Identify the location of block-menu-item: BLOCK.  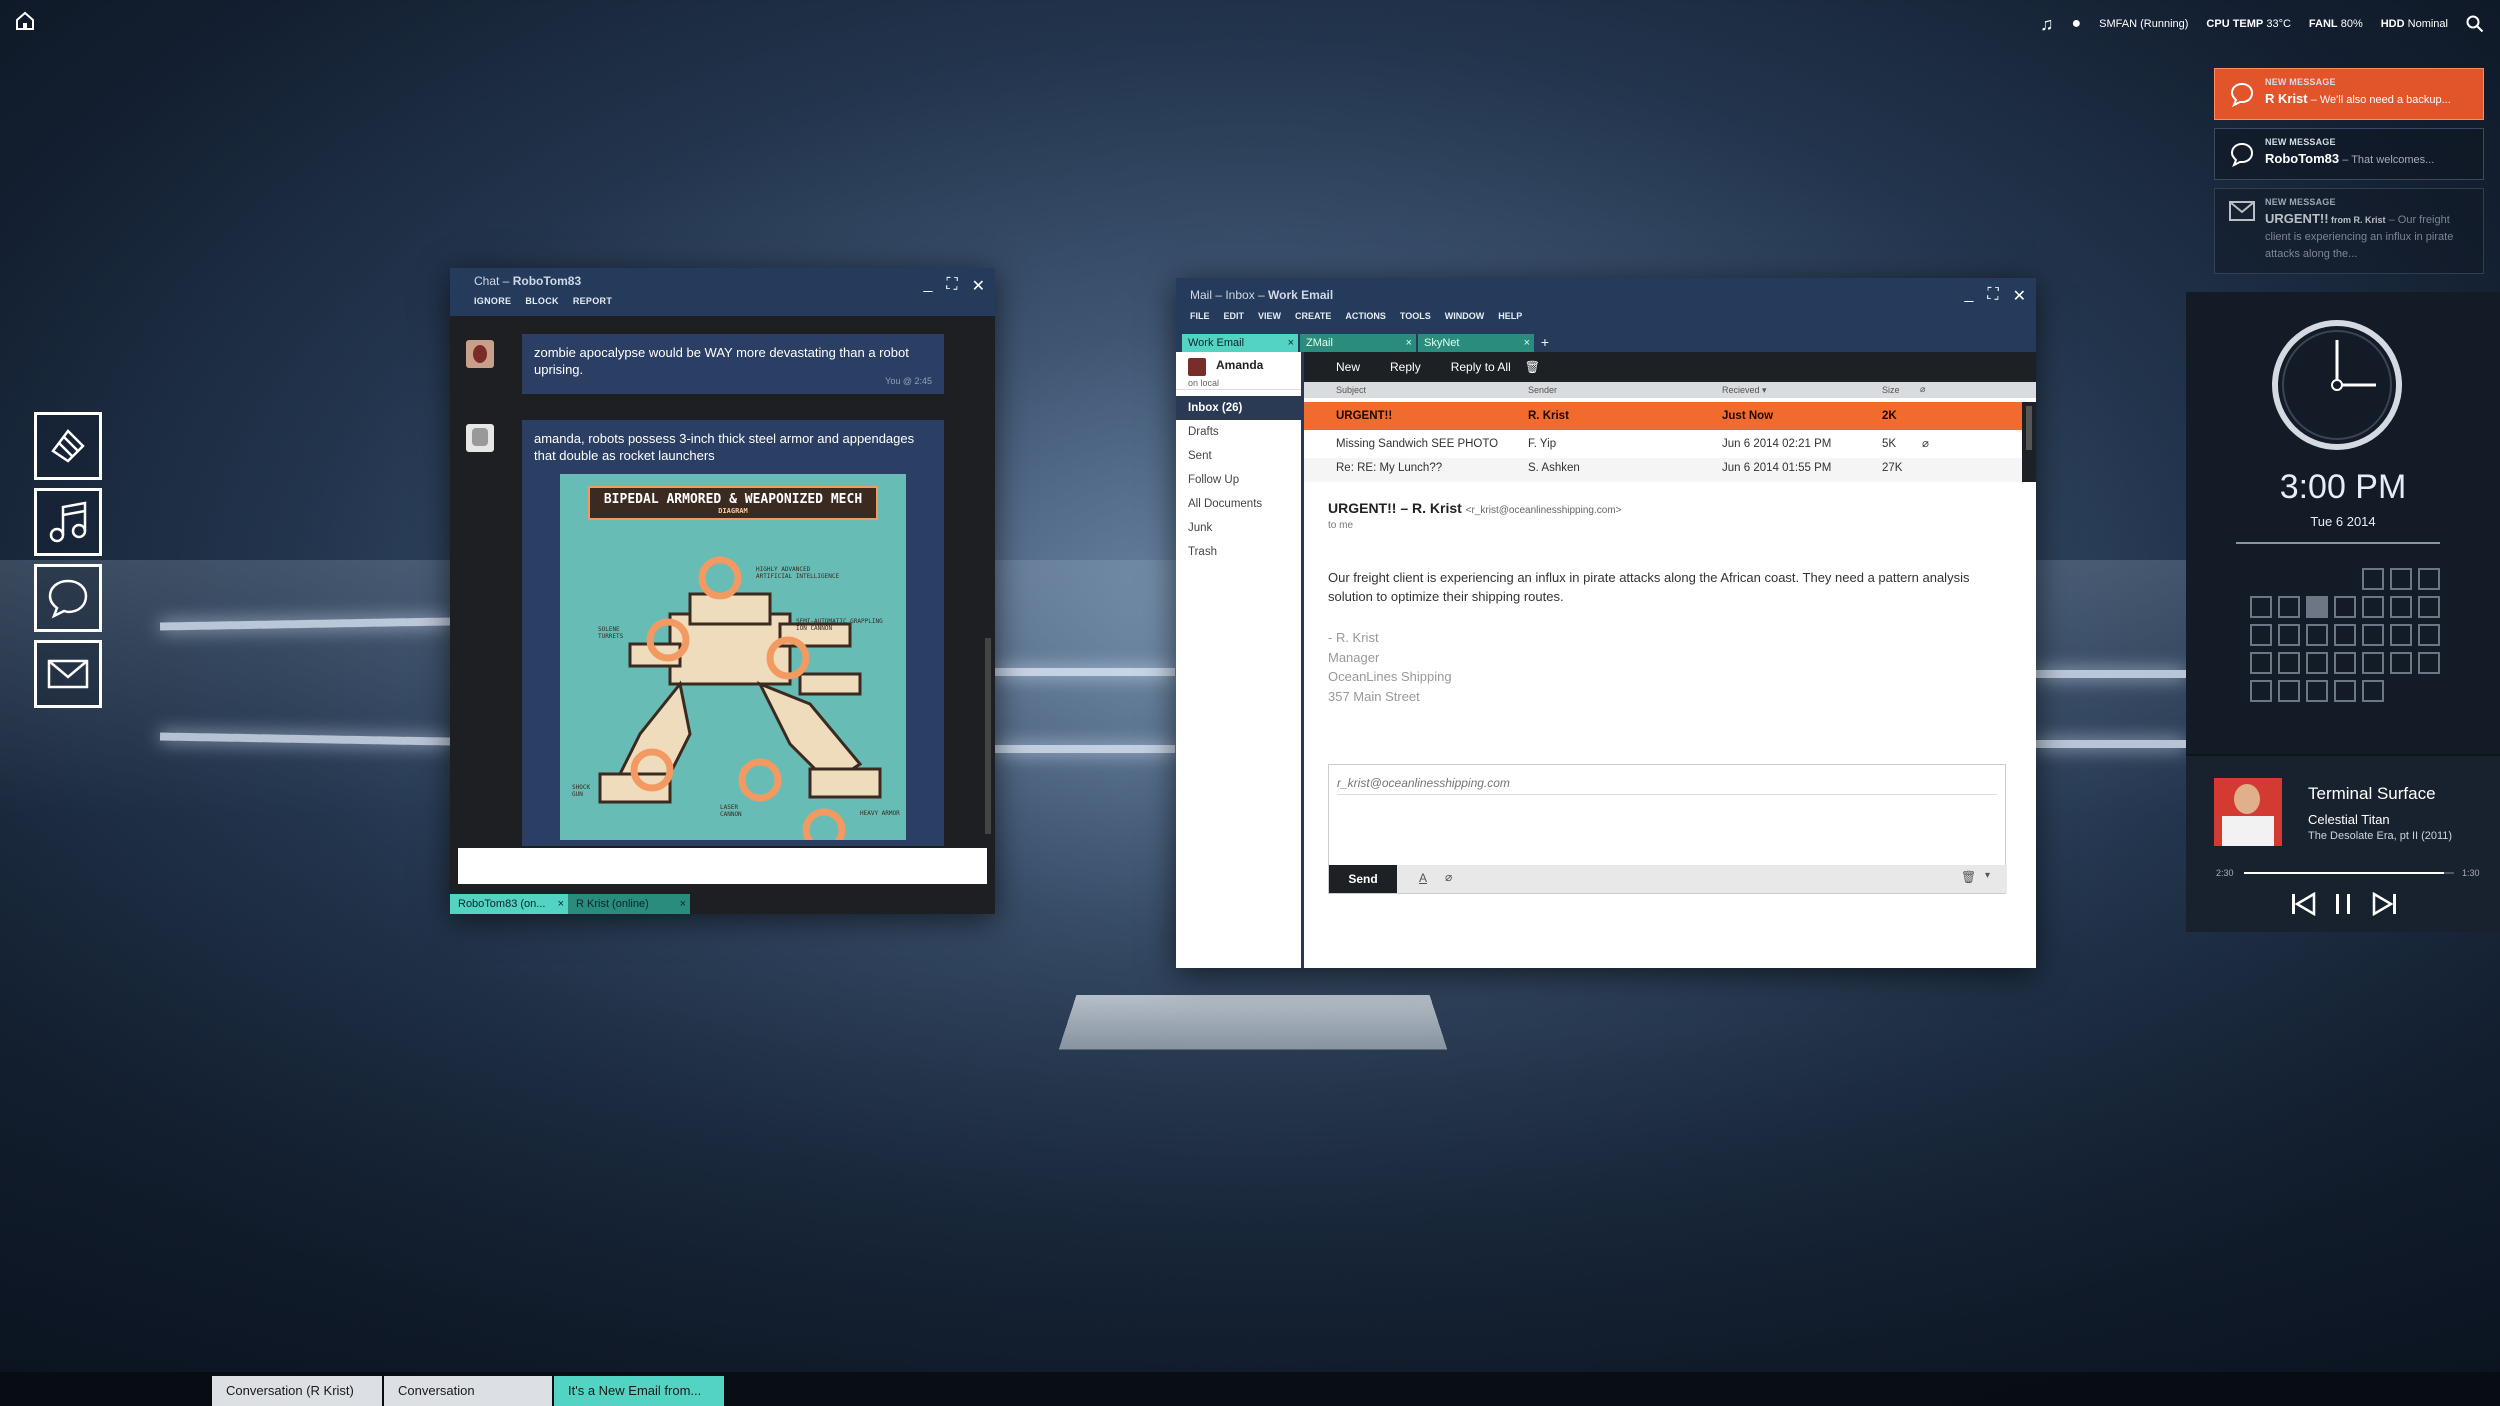
(542, 301).